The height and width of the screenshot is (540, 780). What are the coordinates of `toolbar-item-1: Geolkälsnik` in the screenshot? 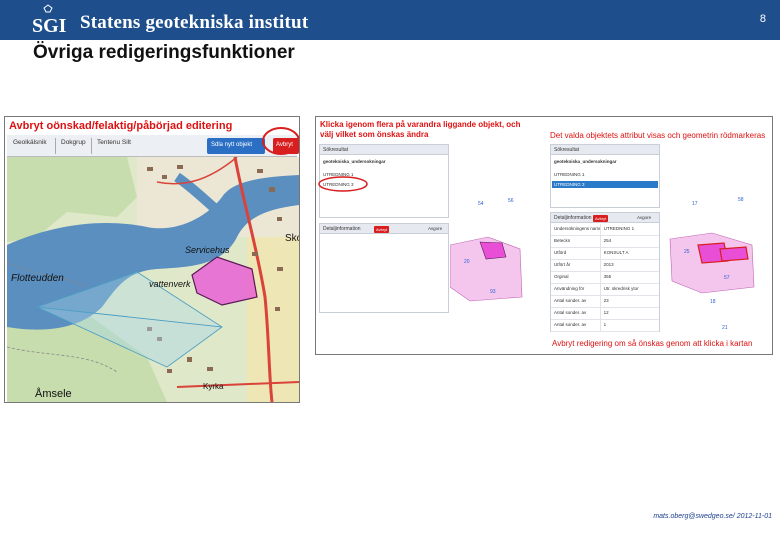 It's located at (30, 142).